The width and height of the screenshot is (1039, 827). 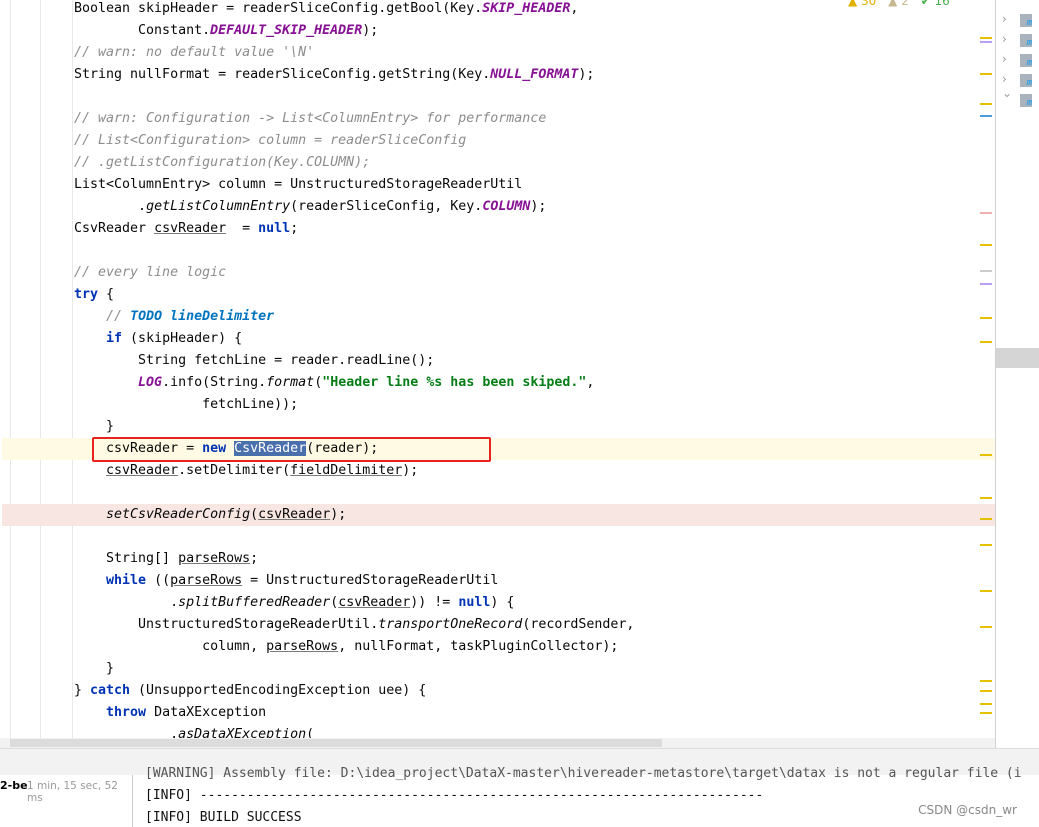 I want to click on code-token: UnstructuredStorageReaderUtil., so click(x=226, y=624).